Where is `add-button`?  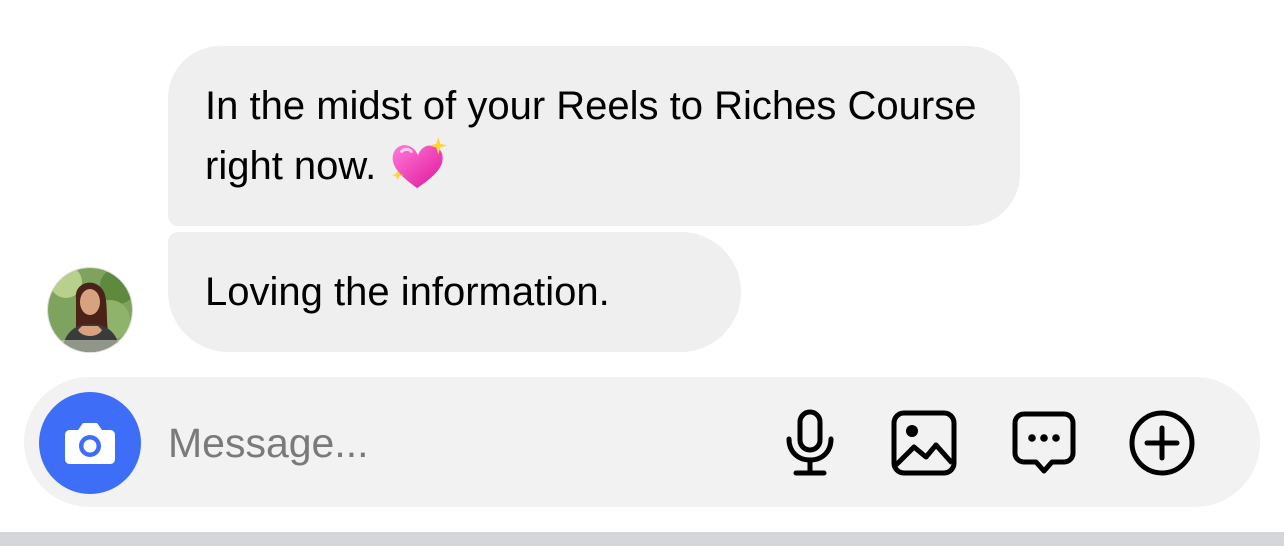 add-button is located at coordinates (1162, 443).